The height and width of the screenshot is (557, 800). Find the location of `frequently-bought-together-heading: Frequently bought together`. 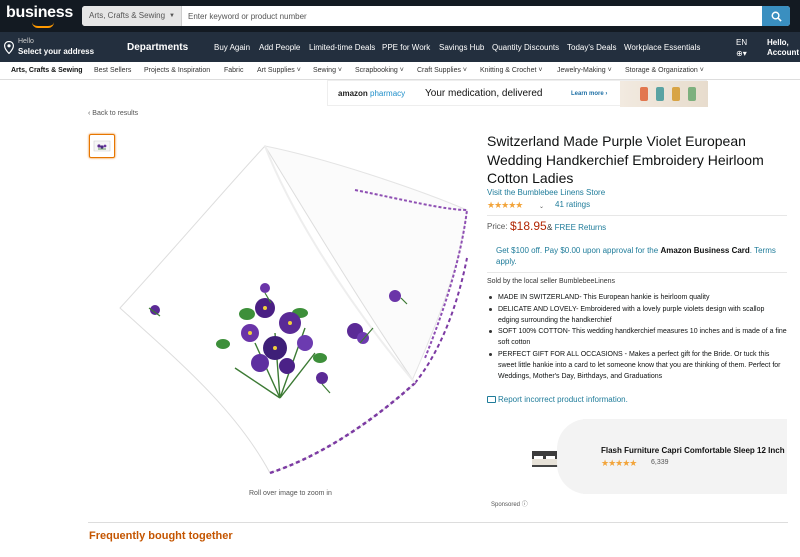

frequently-bought-together-heading: Frequently bought together is located at coordinates (161, 536).